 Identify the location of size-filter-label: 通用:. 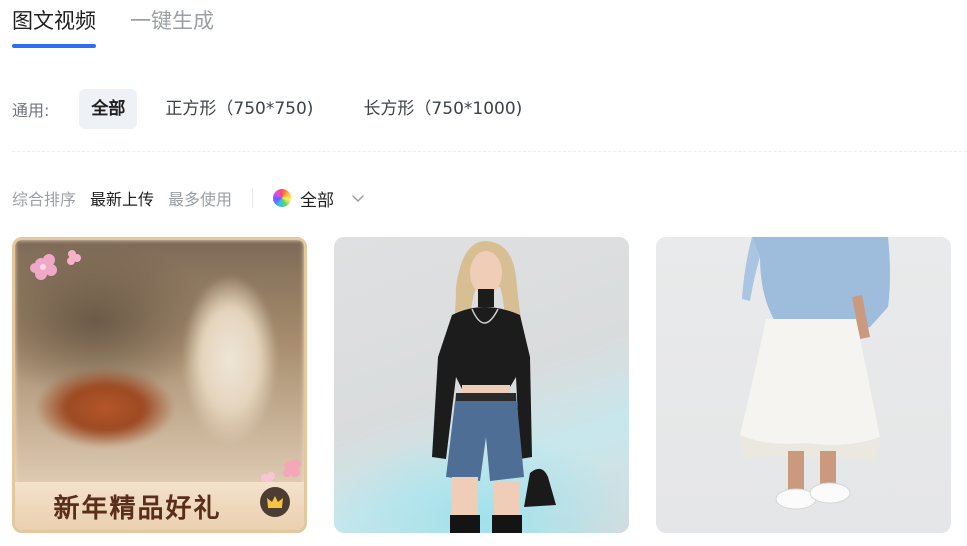
(31, 110).